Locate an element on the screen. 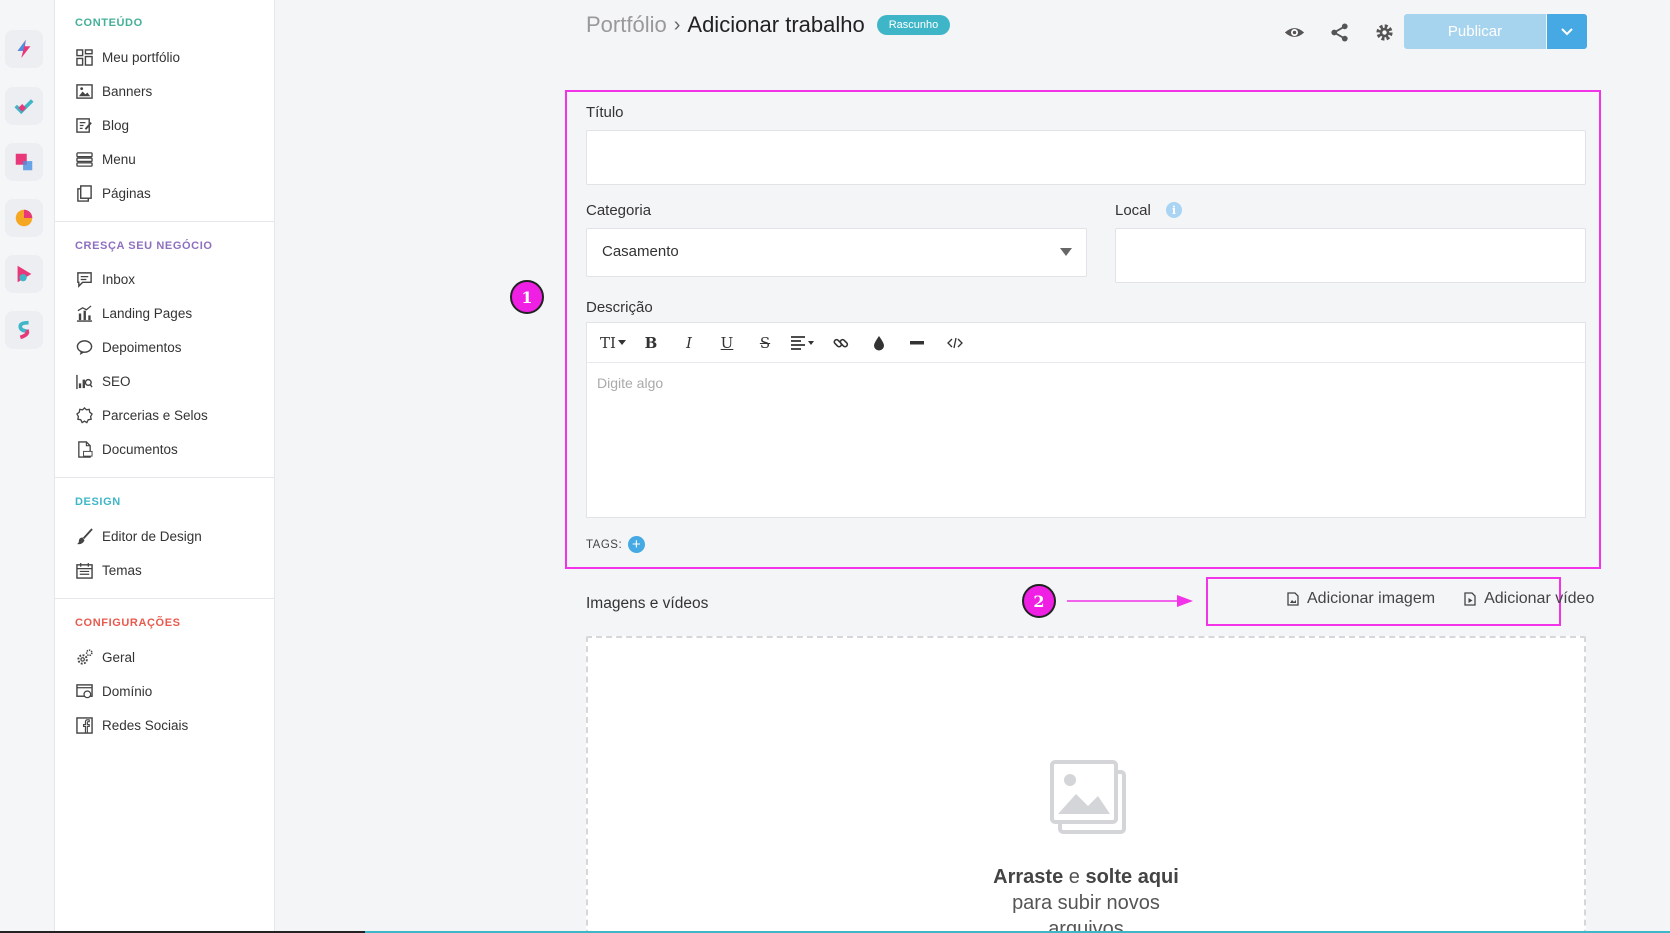  status-badge: Rascunho is located at coordinates (913, 25).